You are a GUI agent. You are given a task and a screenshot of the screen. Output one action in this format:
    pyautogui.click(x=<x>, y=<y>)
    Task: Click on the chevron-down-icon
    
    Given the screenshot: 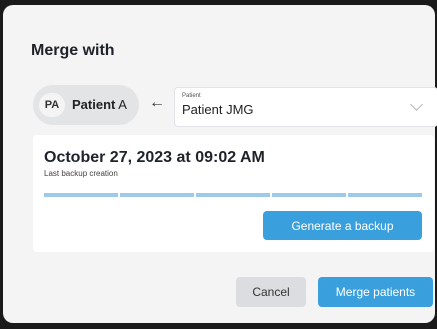 What is the action you would take?
    pyautogui.click(x=416, y=104)
    